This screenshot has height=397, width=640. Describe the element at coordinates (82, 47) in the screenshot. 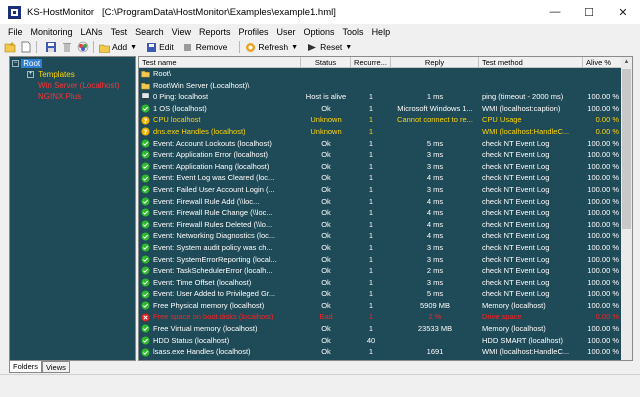

I see `network-map-icon` at that location.